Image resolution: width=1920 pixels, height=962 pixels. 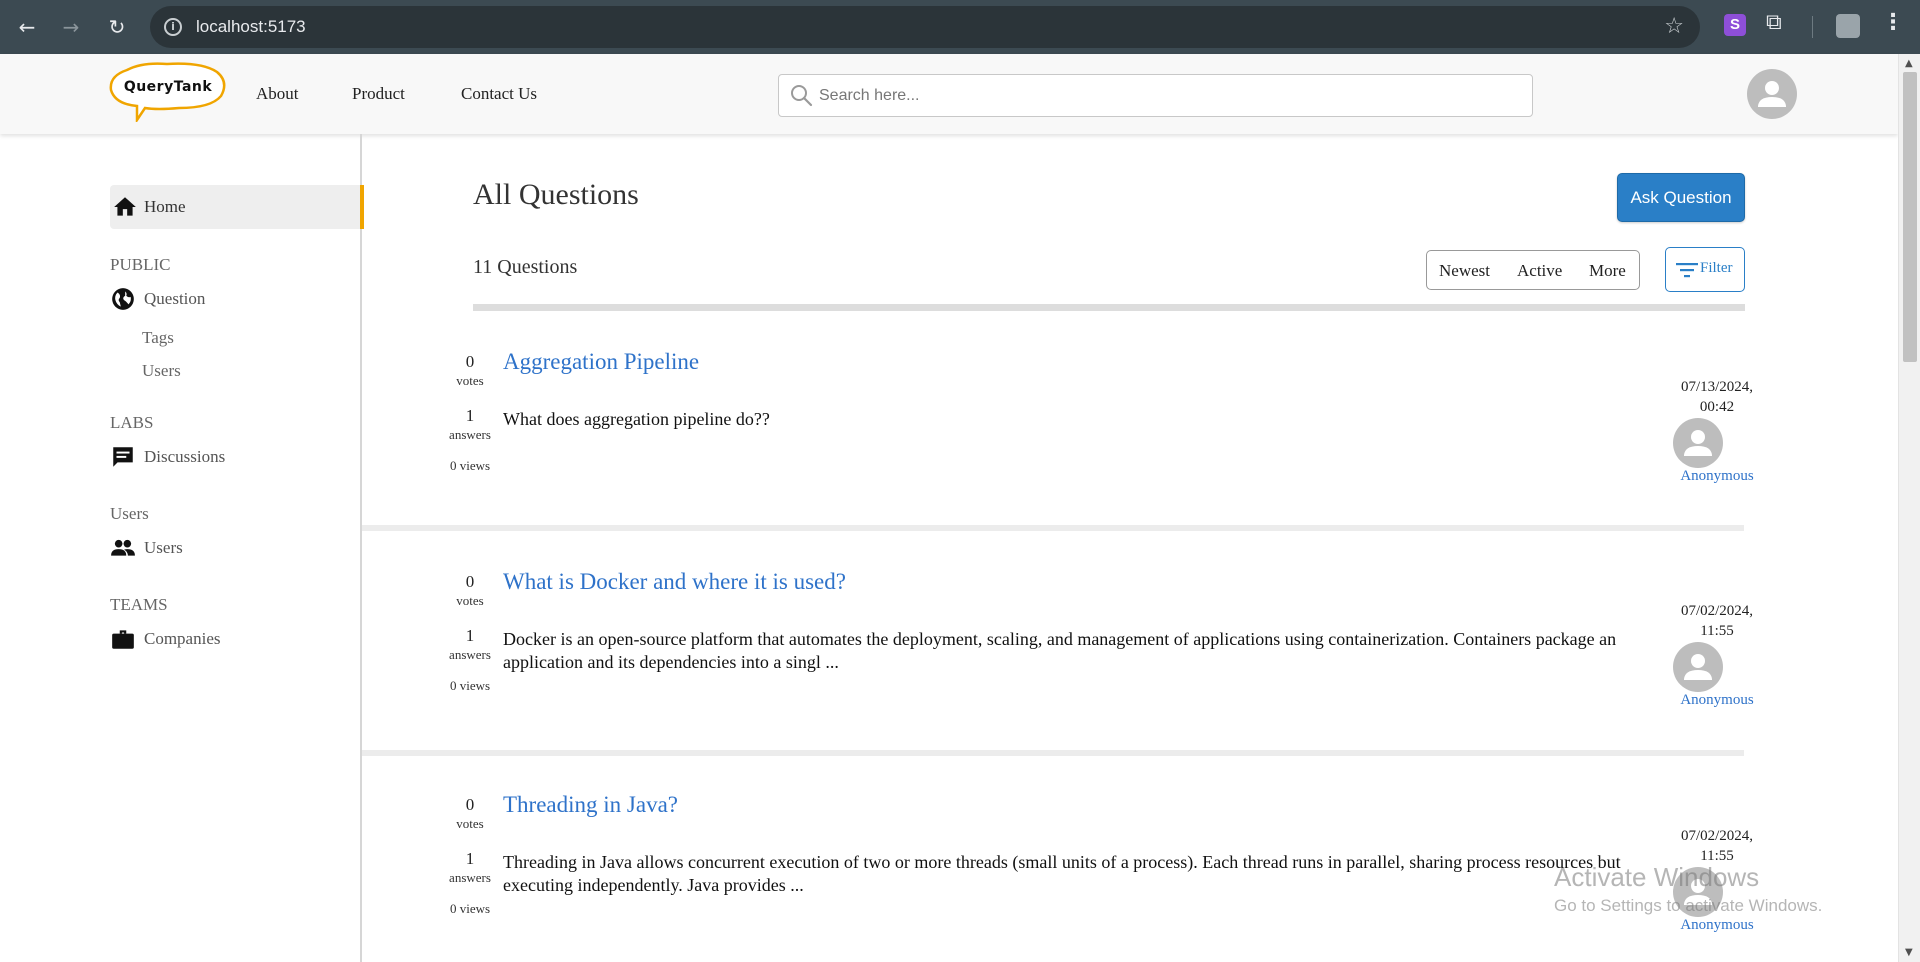 What do you see at coordinates (636, 419) in the screenshot?
I see `question-excerpt: What does aggregation pipeline do??` at bounding box center [636, 419].